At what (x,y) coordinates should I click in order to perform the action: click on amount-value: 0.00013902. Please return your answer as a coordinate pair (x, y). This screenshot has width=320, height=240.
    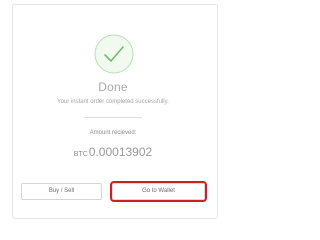
    Looking at the image, I should click on (120, 152).